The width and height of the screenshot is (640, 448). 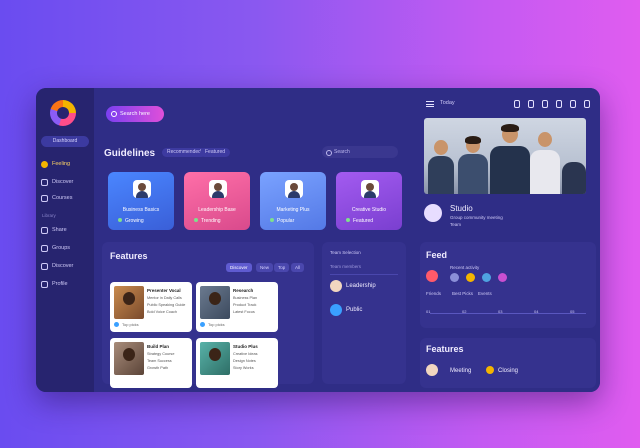 What do you see at coordinates (437, 255) in the screenshot?
I see `feed-title: Feed` at bounding box center [437, 255].